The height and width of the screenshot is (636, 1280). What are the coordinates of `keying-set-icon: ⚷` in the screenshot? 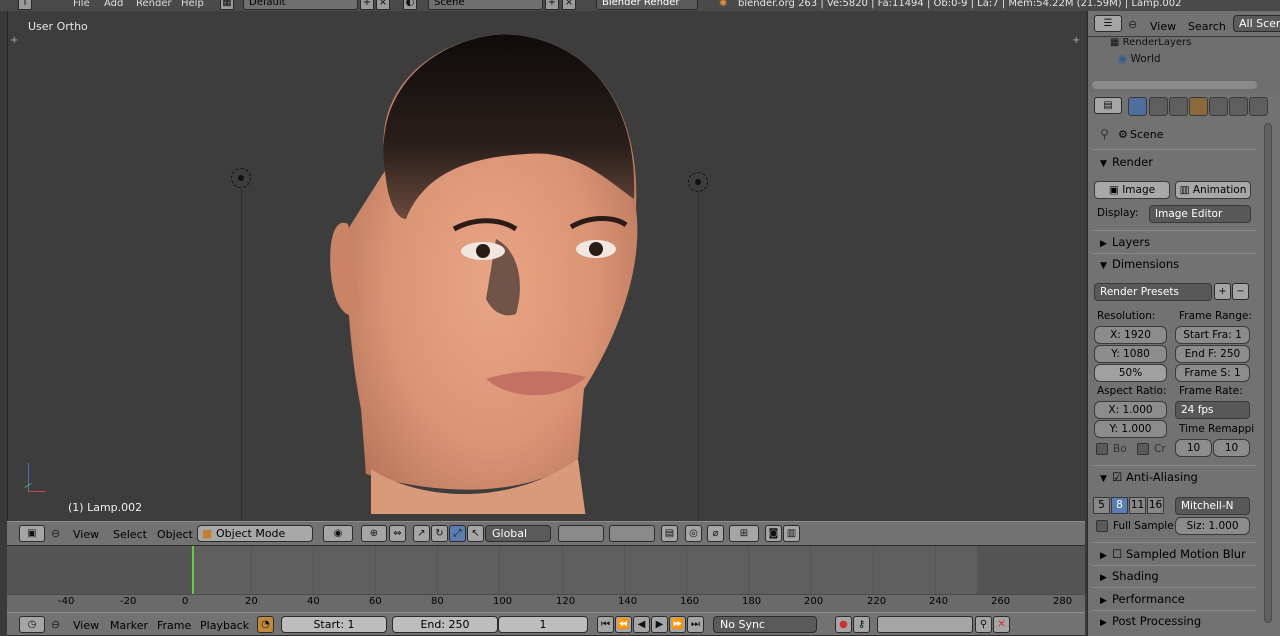 It's located at (861, 624).